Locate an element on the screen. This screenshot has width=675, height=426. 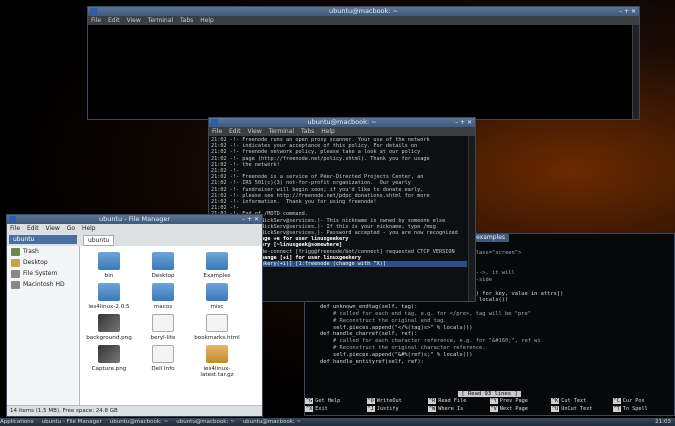
side-pane-header: ubuntu is located at coordinates (43, 239).